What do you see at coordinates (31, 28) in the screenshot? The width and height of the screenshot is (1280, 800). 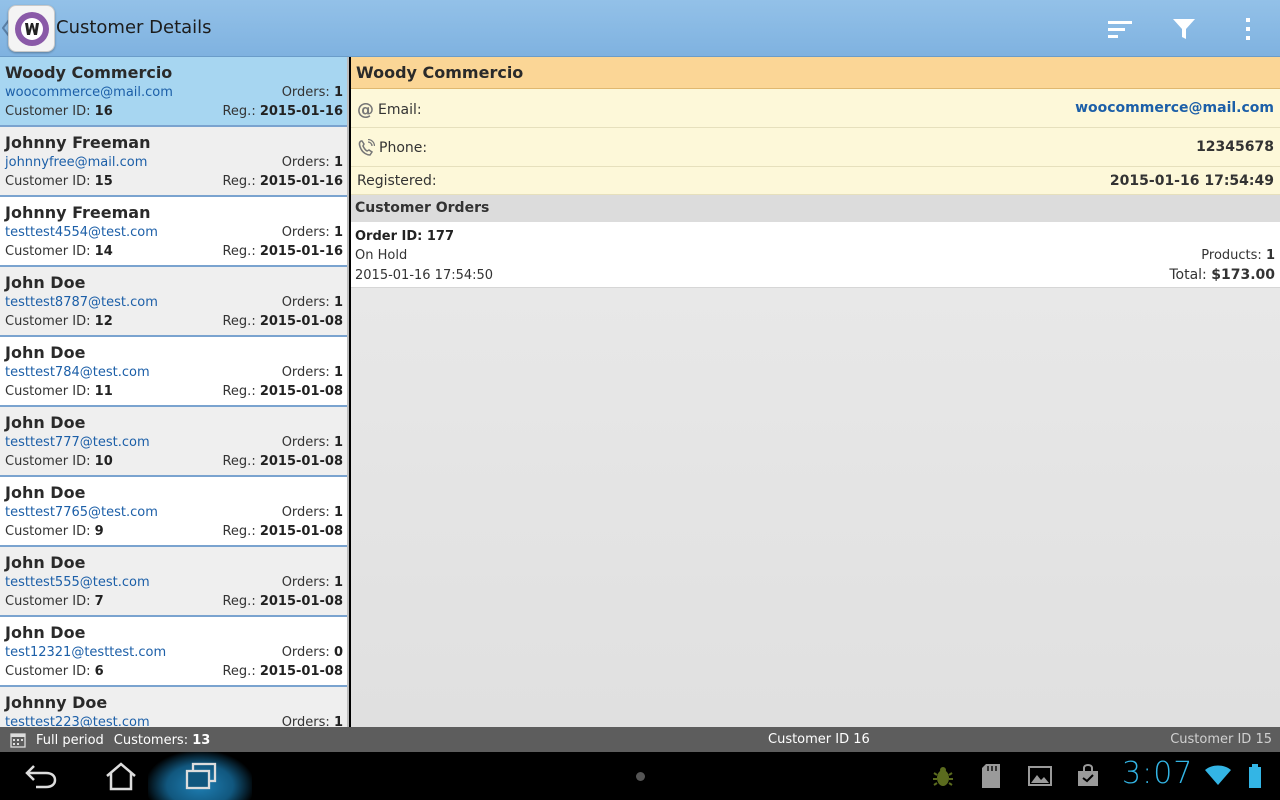 I see `app-logo-icon` at bounding box center [31, 28].